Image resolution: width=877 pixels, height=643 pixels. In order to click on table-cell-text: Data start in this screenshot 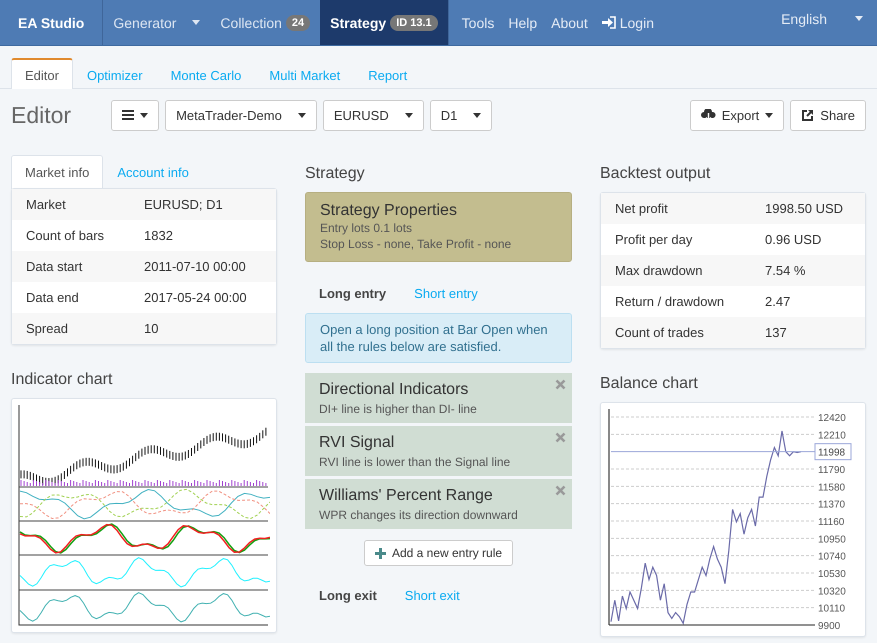, I will do `click(55, 266)`.